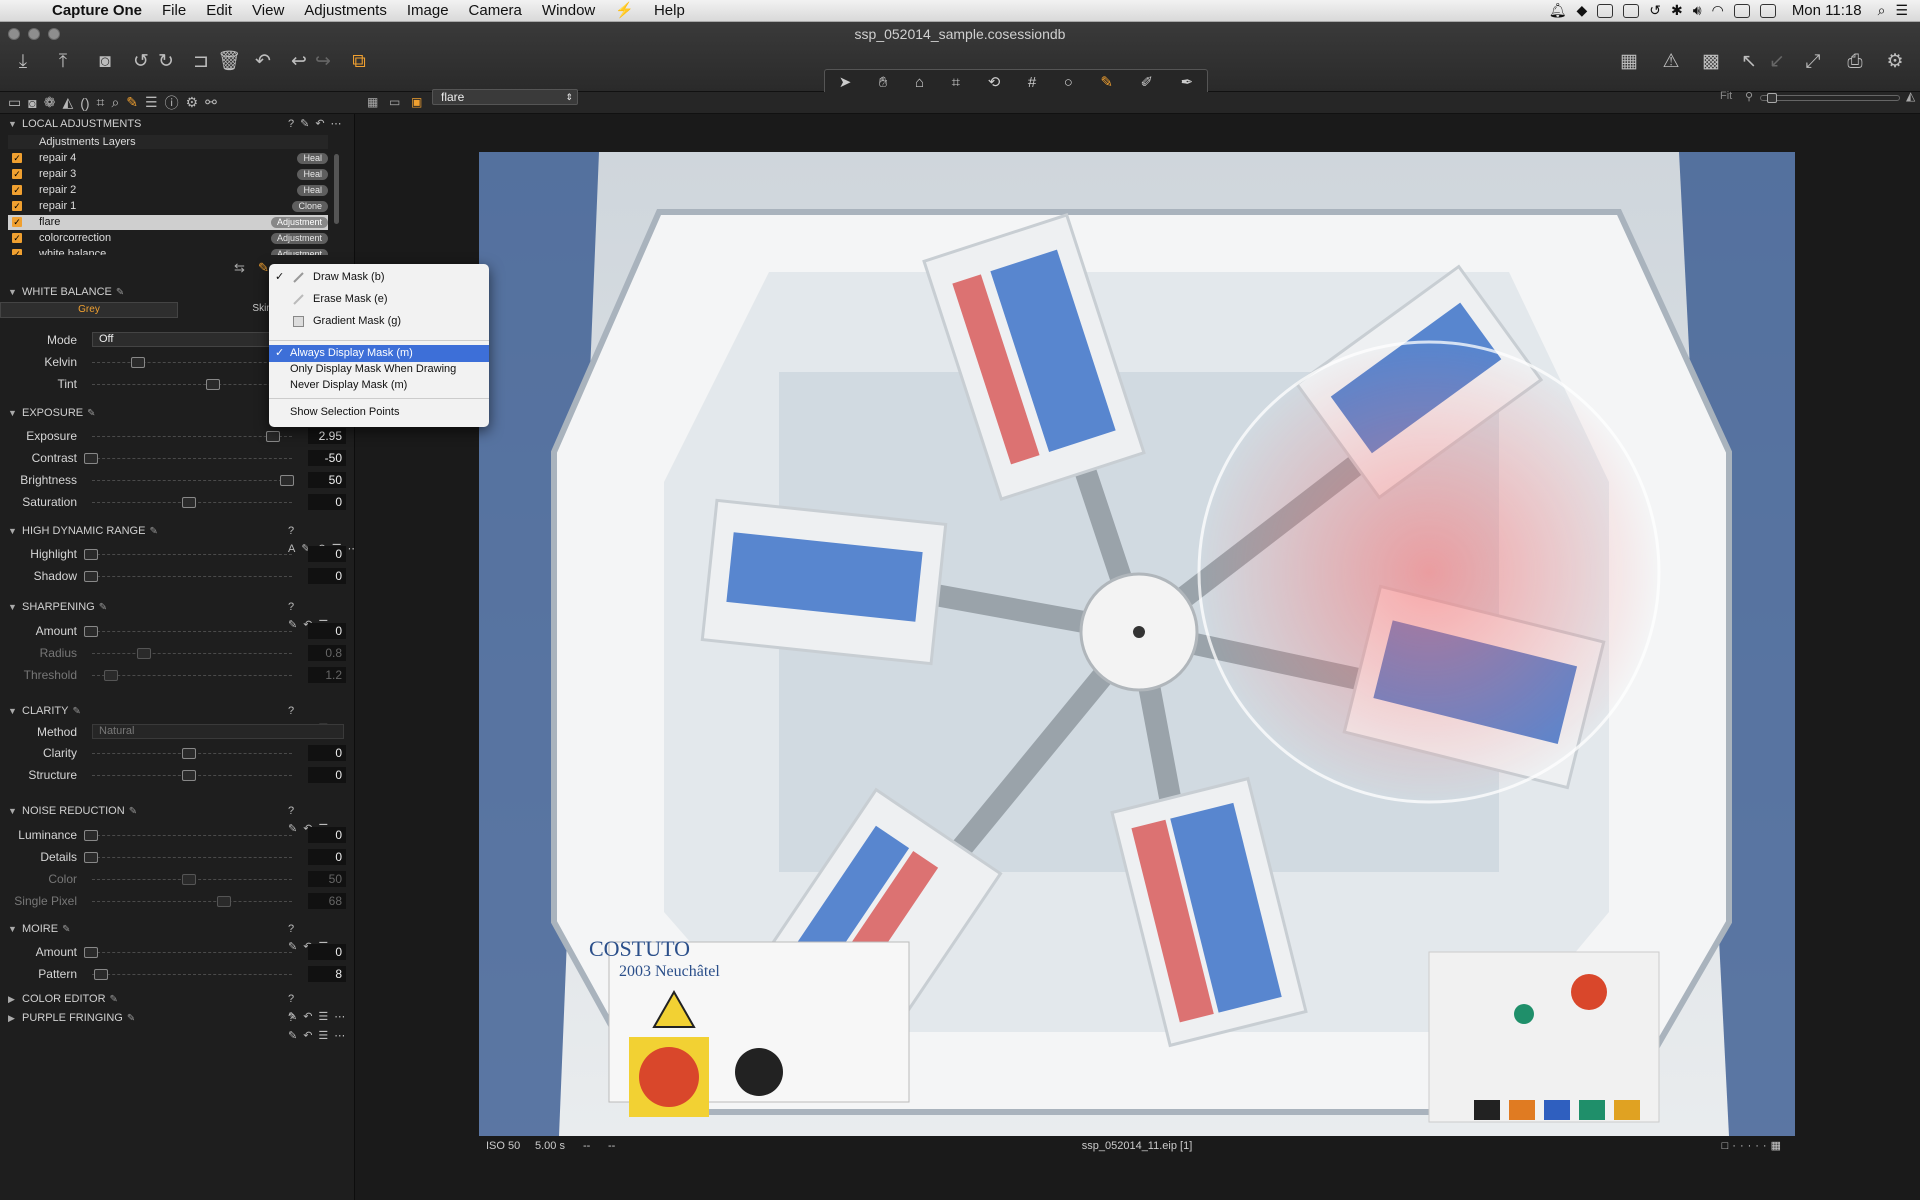 The height and width of the screenshot is (1200, 1920). I want to click on library-tab-icon: ▭, so click(14, 102).